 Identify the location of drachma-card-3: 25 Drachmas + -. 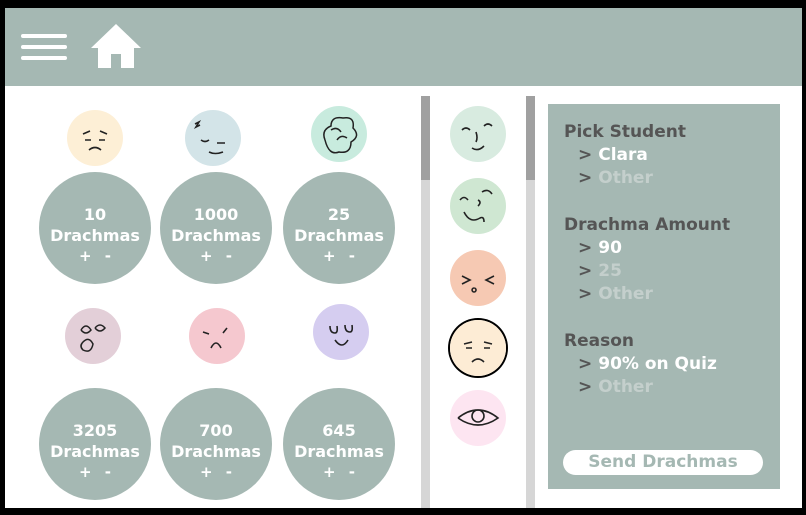
(339, 228).